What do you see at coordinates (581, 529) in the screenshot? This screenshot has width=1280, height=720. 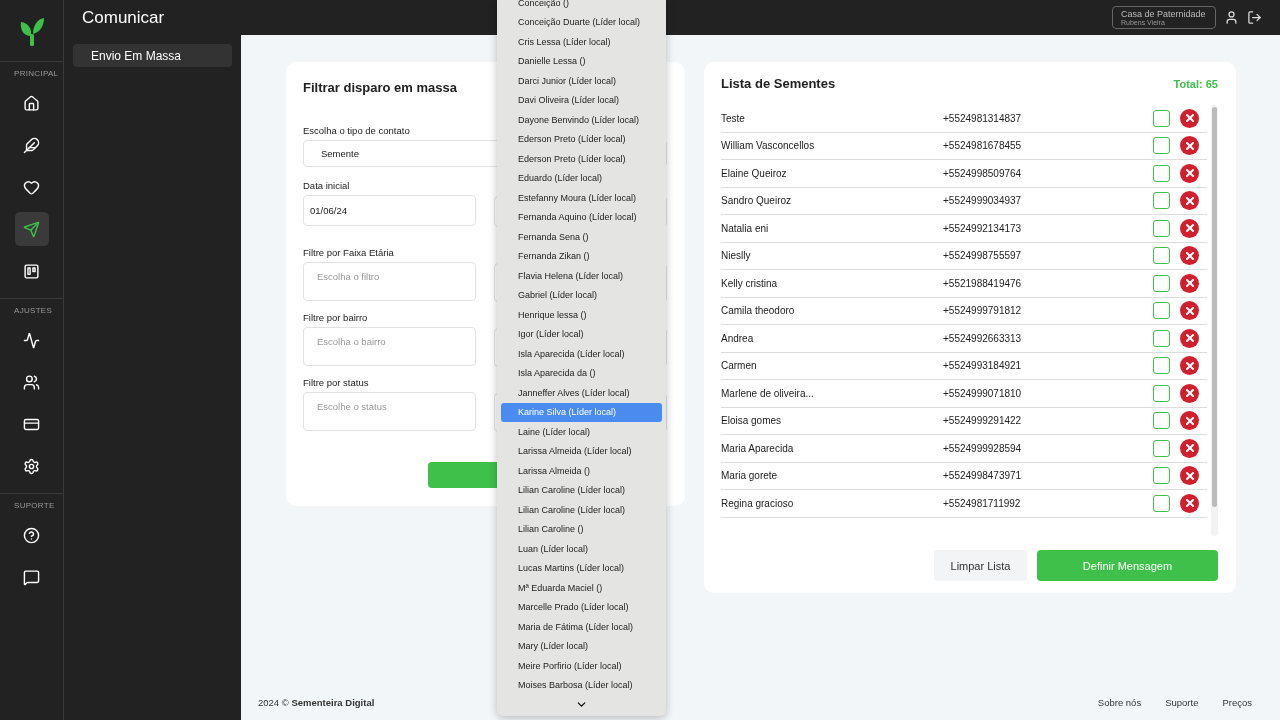 I see `dropdown-option: Lilian Caroline ()` at bounding box center [581, 529].